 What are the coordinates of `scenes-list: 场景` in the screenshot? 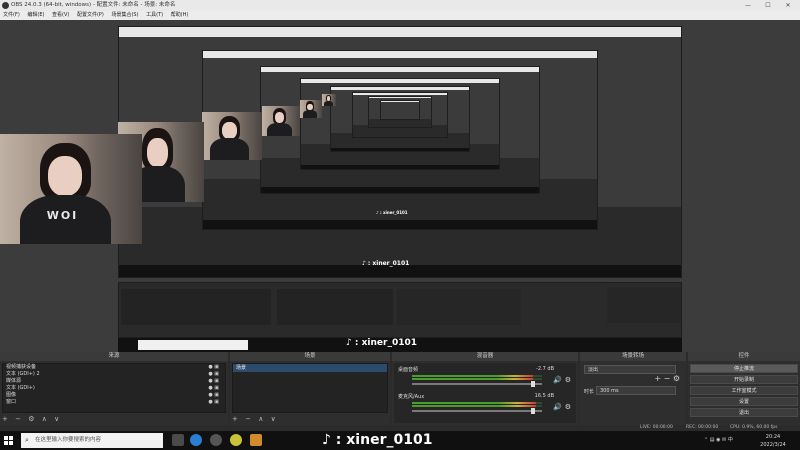 It's located at (310, 388).